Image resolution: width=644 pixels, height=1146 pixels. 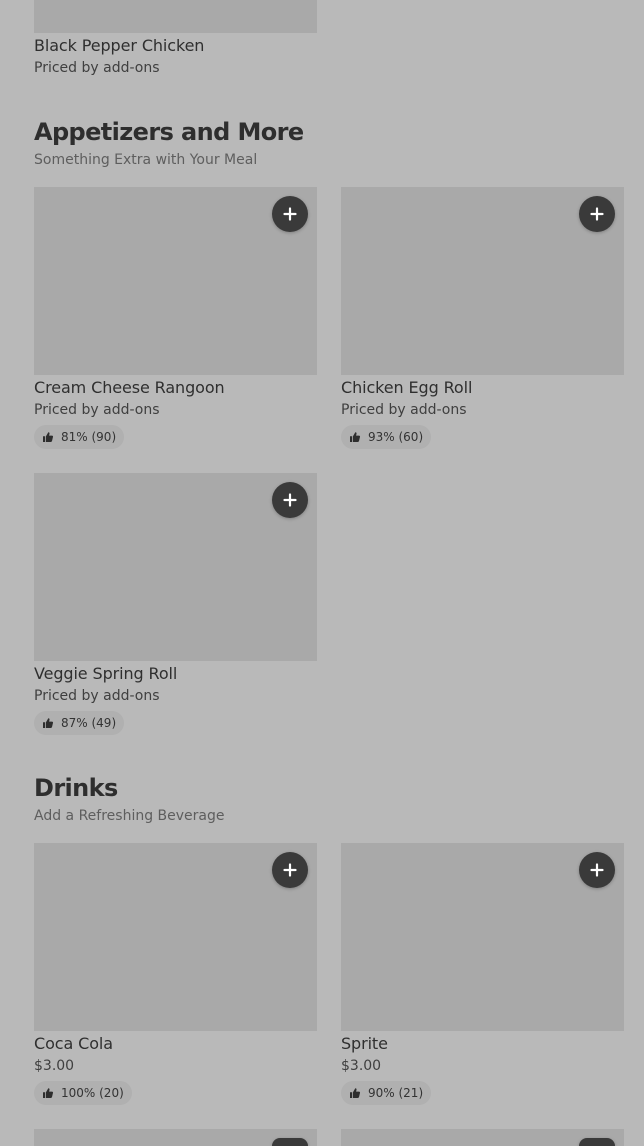 I want to click on item-name: Veggie Spring Roll, so click(x=105, y=673).